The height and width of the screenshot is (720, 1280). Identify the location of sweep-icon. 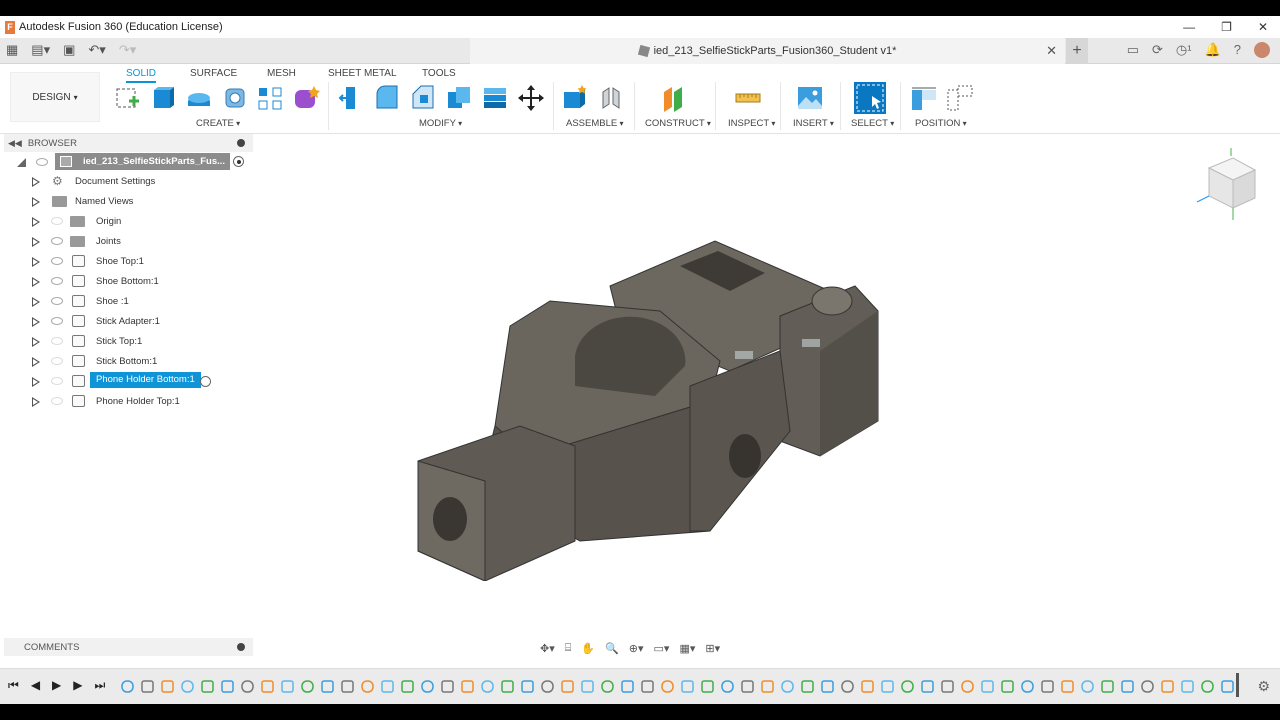
(235, 98).